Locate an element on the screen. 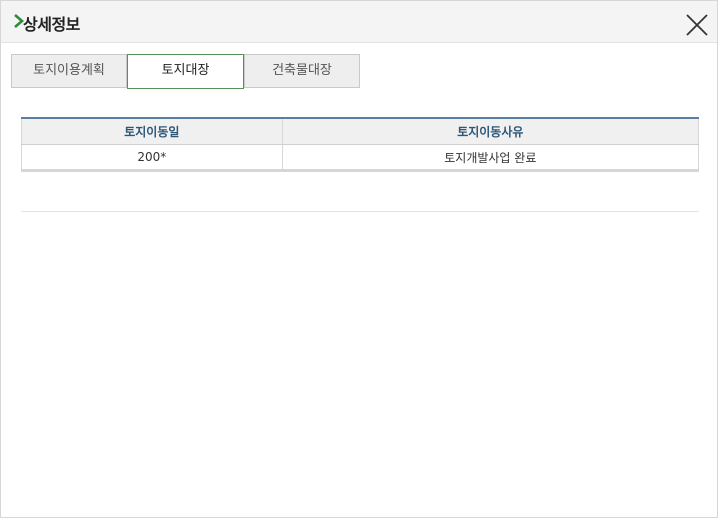 This screenshot has height=520, width=720. table-row: 200* 토지개발사업 완료 is located at coordinates (360, 158).